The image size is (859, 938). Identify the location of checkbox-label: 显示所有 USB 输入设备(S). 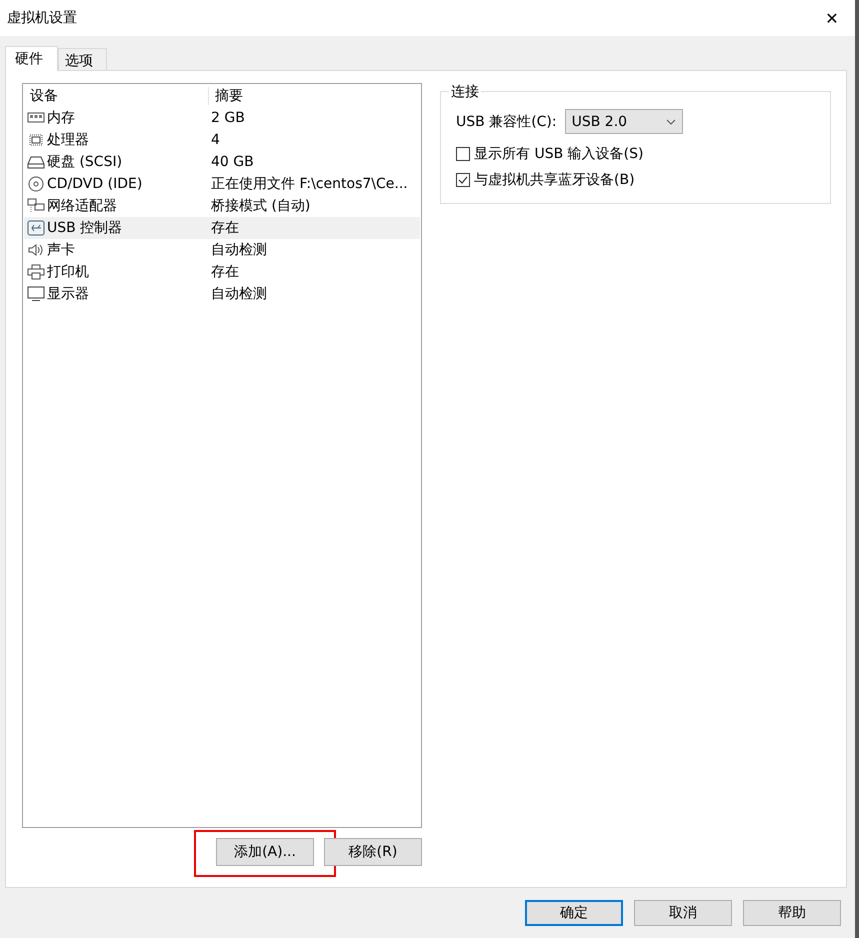
(559, 154).